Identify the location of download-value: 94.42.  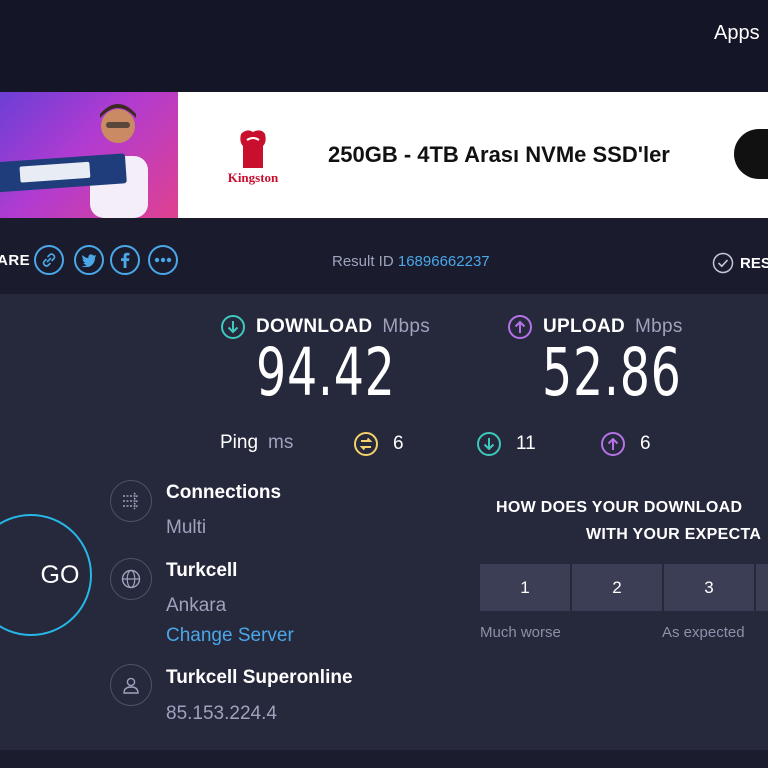
(326, 372).